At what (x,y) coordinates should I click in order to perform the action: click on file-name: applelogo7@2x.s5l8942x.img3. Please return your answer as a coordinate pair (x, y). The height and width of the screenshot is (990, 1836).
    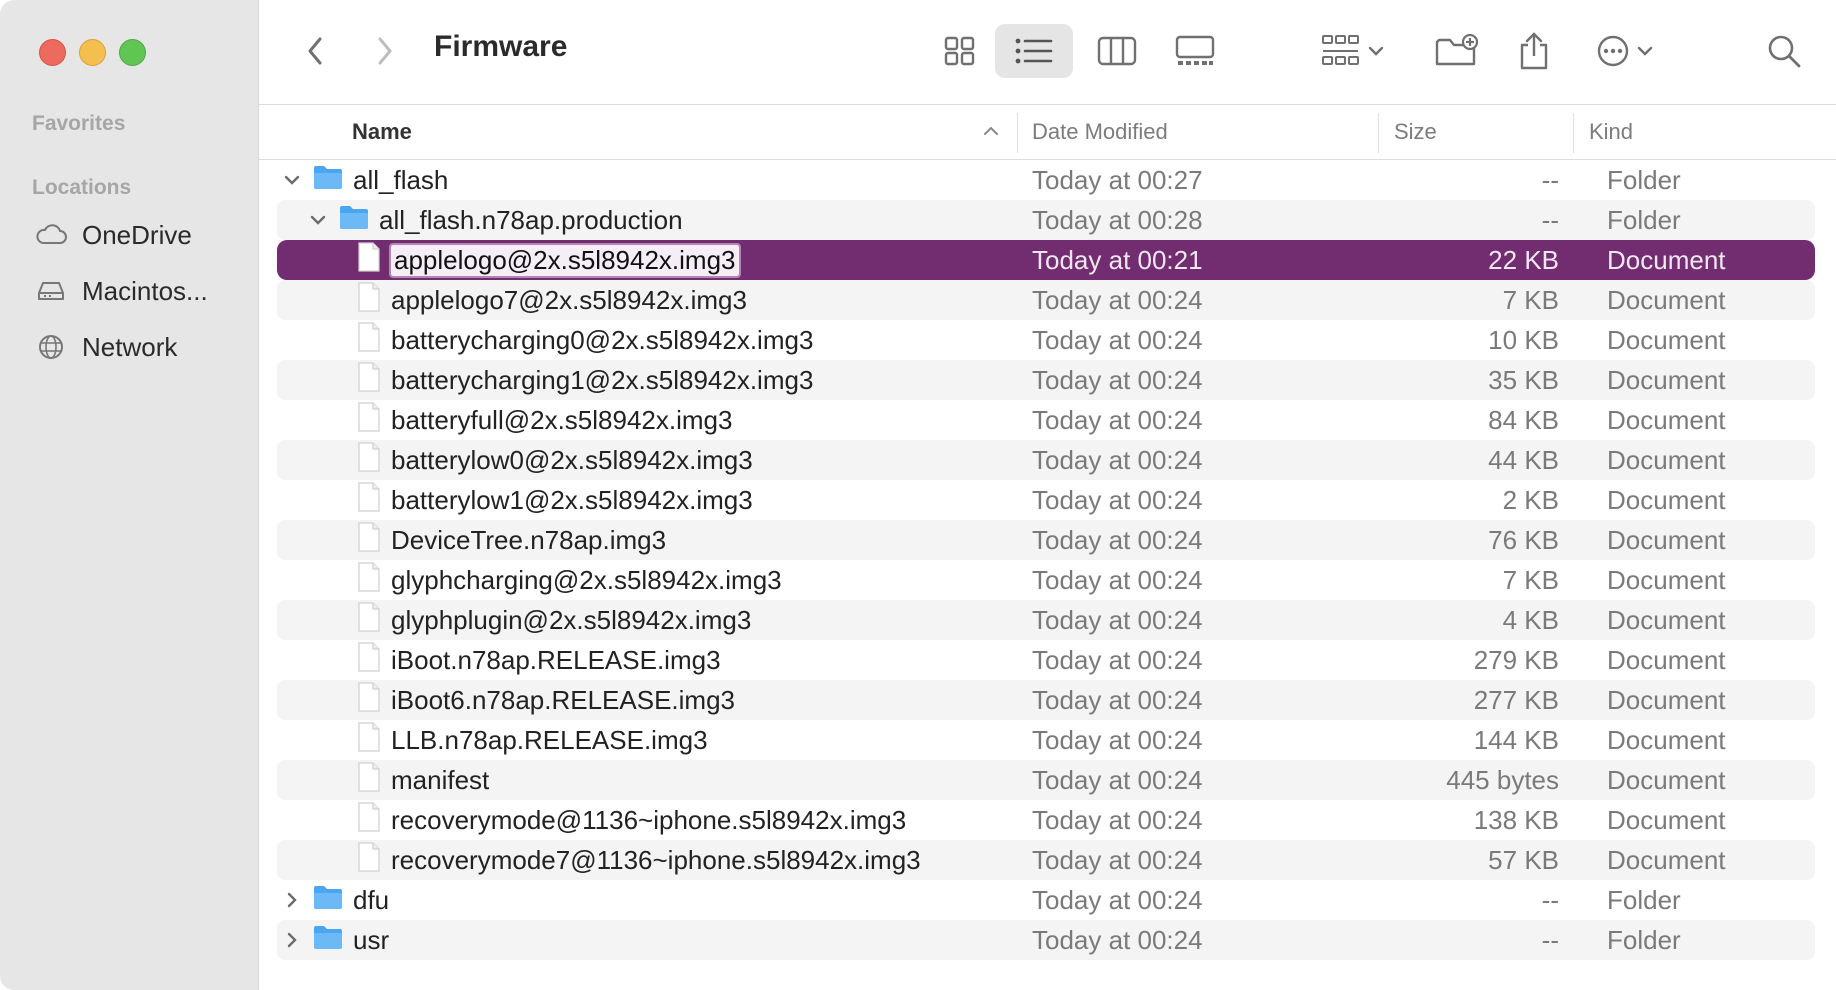
    Looking at the image, I should click on (569, 300).